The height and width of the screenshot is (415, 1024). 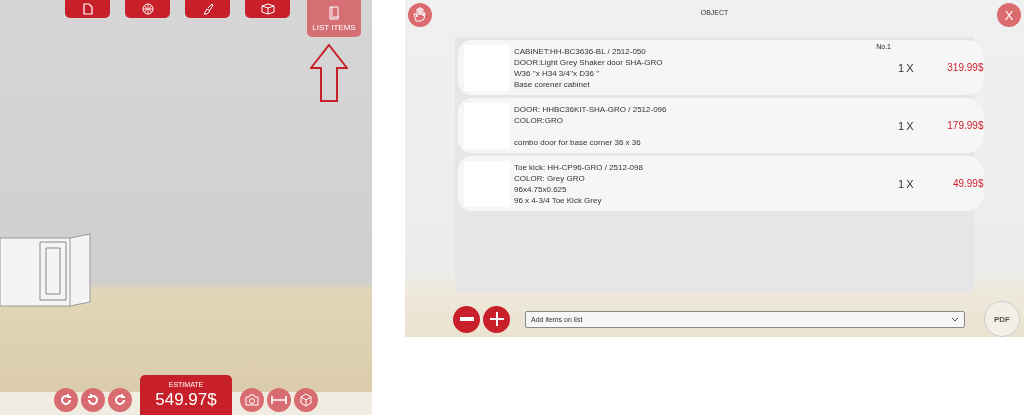 I want to click on box-icon, so click(x=267, y=9).